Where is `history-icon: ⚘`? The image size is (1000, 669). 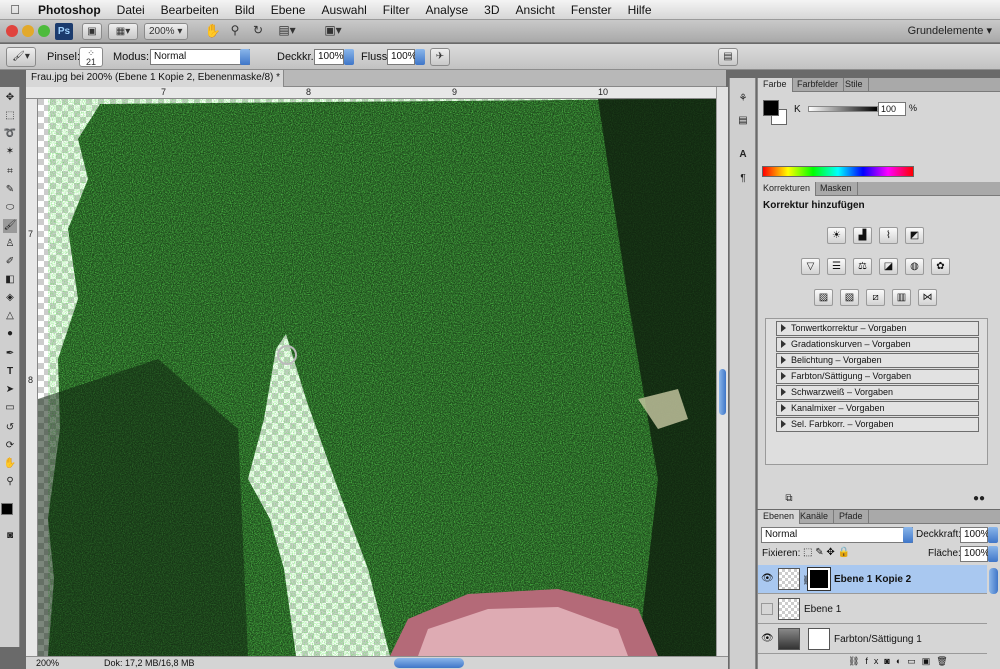 history-icon: ⚘ is located at coordinates (743, 99).